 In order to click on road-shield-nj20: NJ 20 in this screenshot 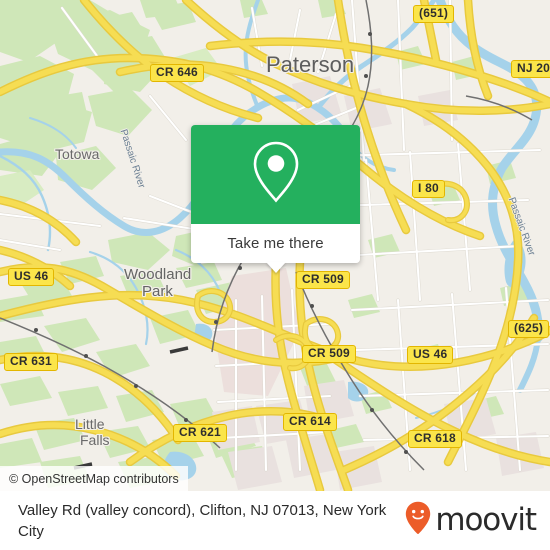, I will do `click(530, 69)`.